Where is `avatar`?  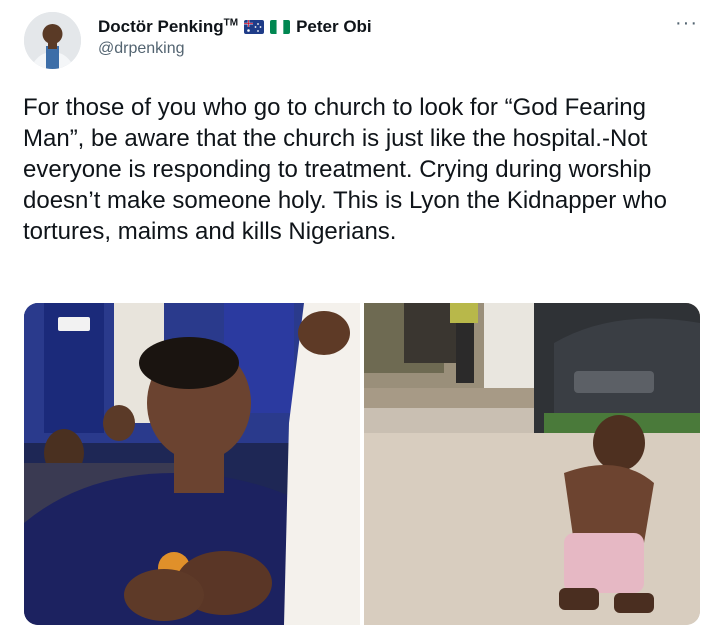 avatar is located at coordinates (52, 40).